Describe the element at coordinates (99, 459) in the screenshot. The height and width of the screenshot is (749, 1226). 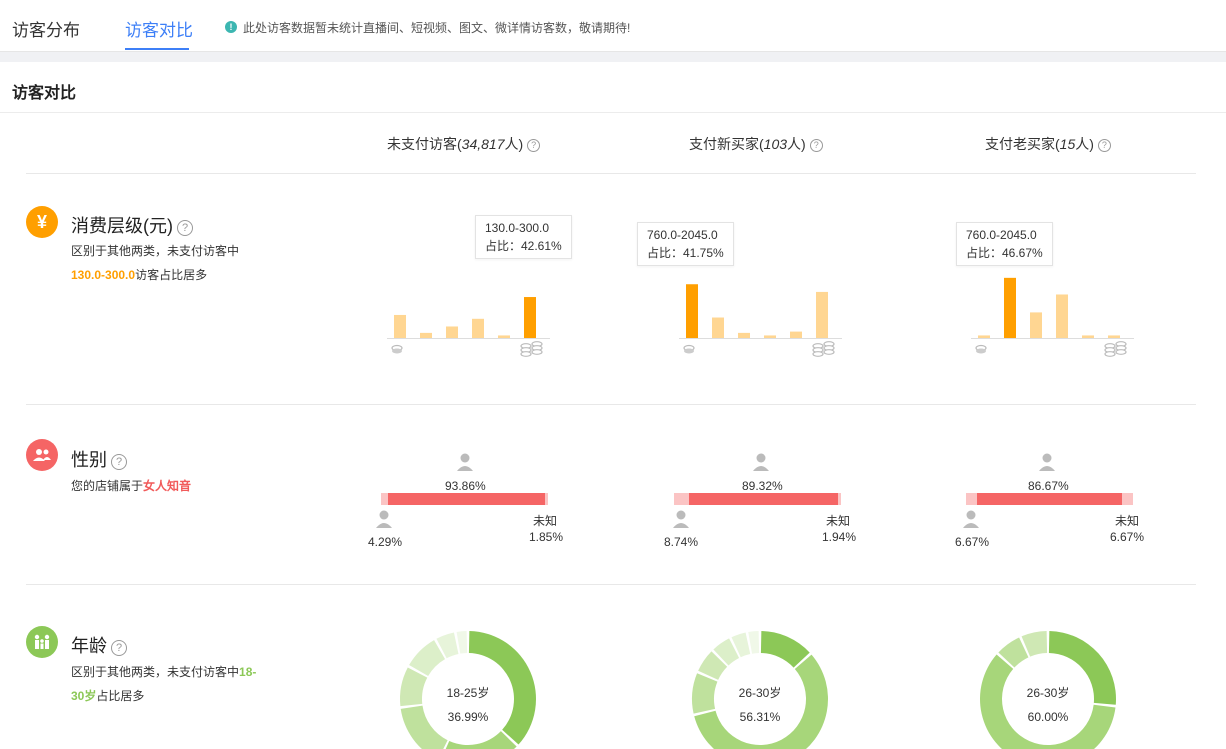
I see `section-title-gender: 性别?` at that location.